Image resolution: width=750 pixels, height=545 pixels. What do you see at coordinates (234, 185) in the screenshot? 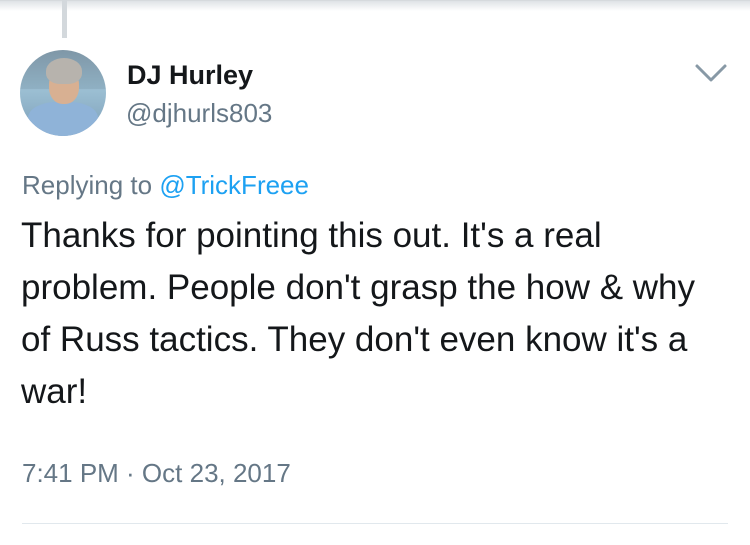
I see `replying-to-mention-link: @TrickFreee` at bounding box center [234, 185].